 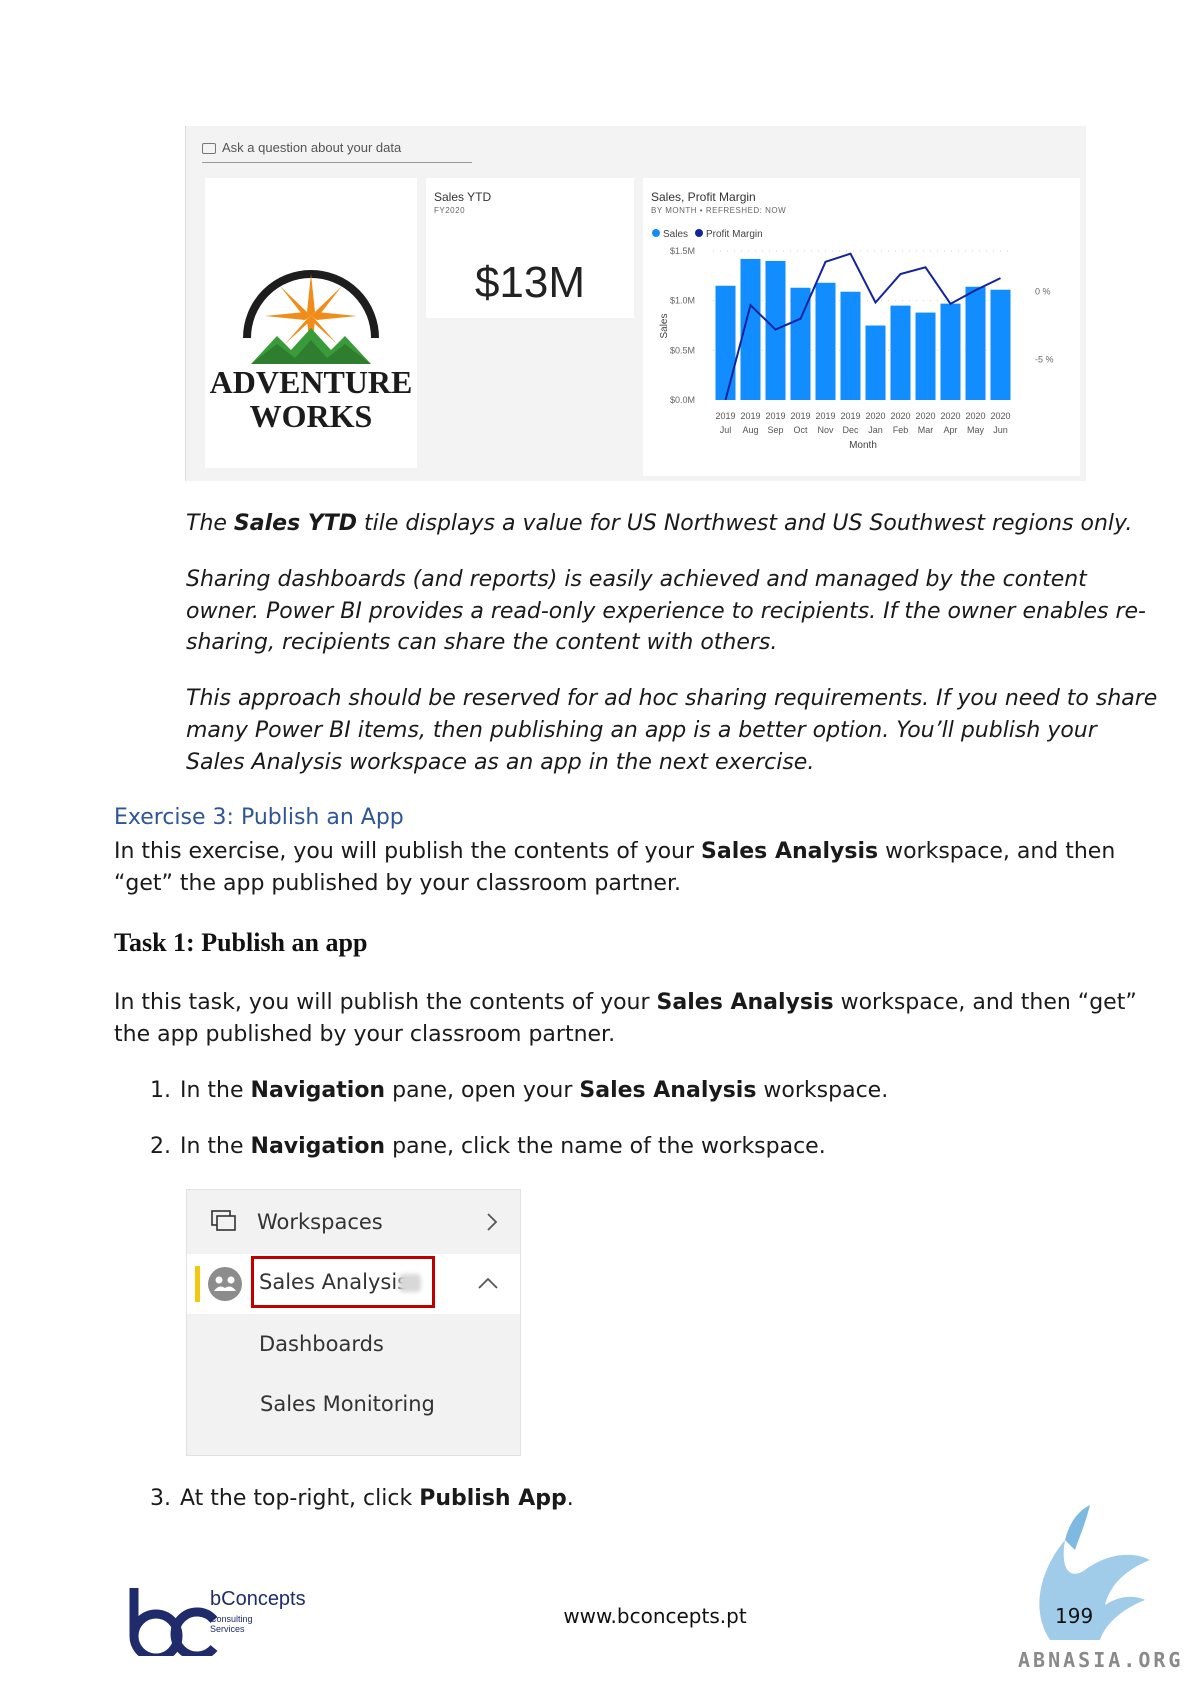 I want to click on bconcepts-logo: bConcepts Consulting Services, so click(x=217, y=1624).